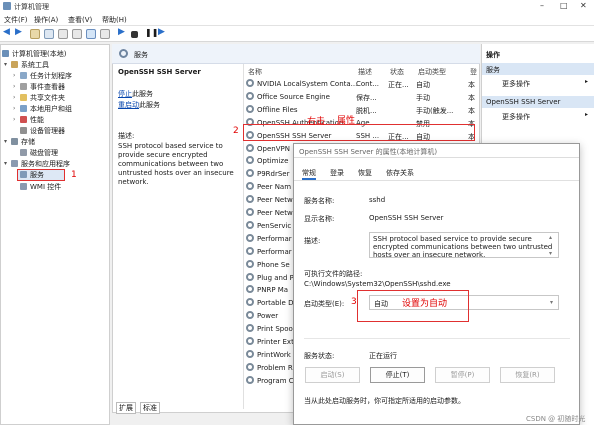 Image resolution: width=594 pixels, height=425 pixels. Describe the element at coordinates (462, 375) in the screenshot. I see `pause-button: 暂停(P)` at that location.